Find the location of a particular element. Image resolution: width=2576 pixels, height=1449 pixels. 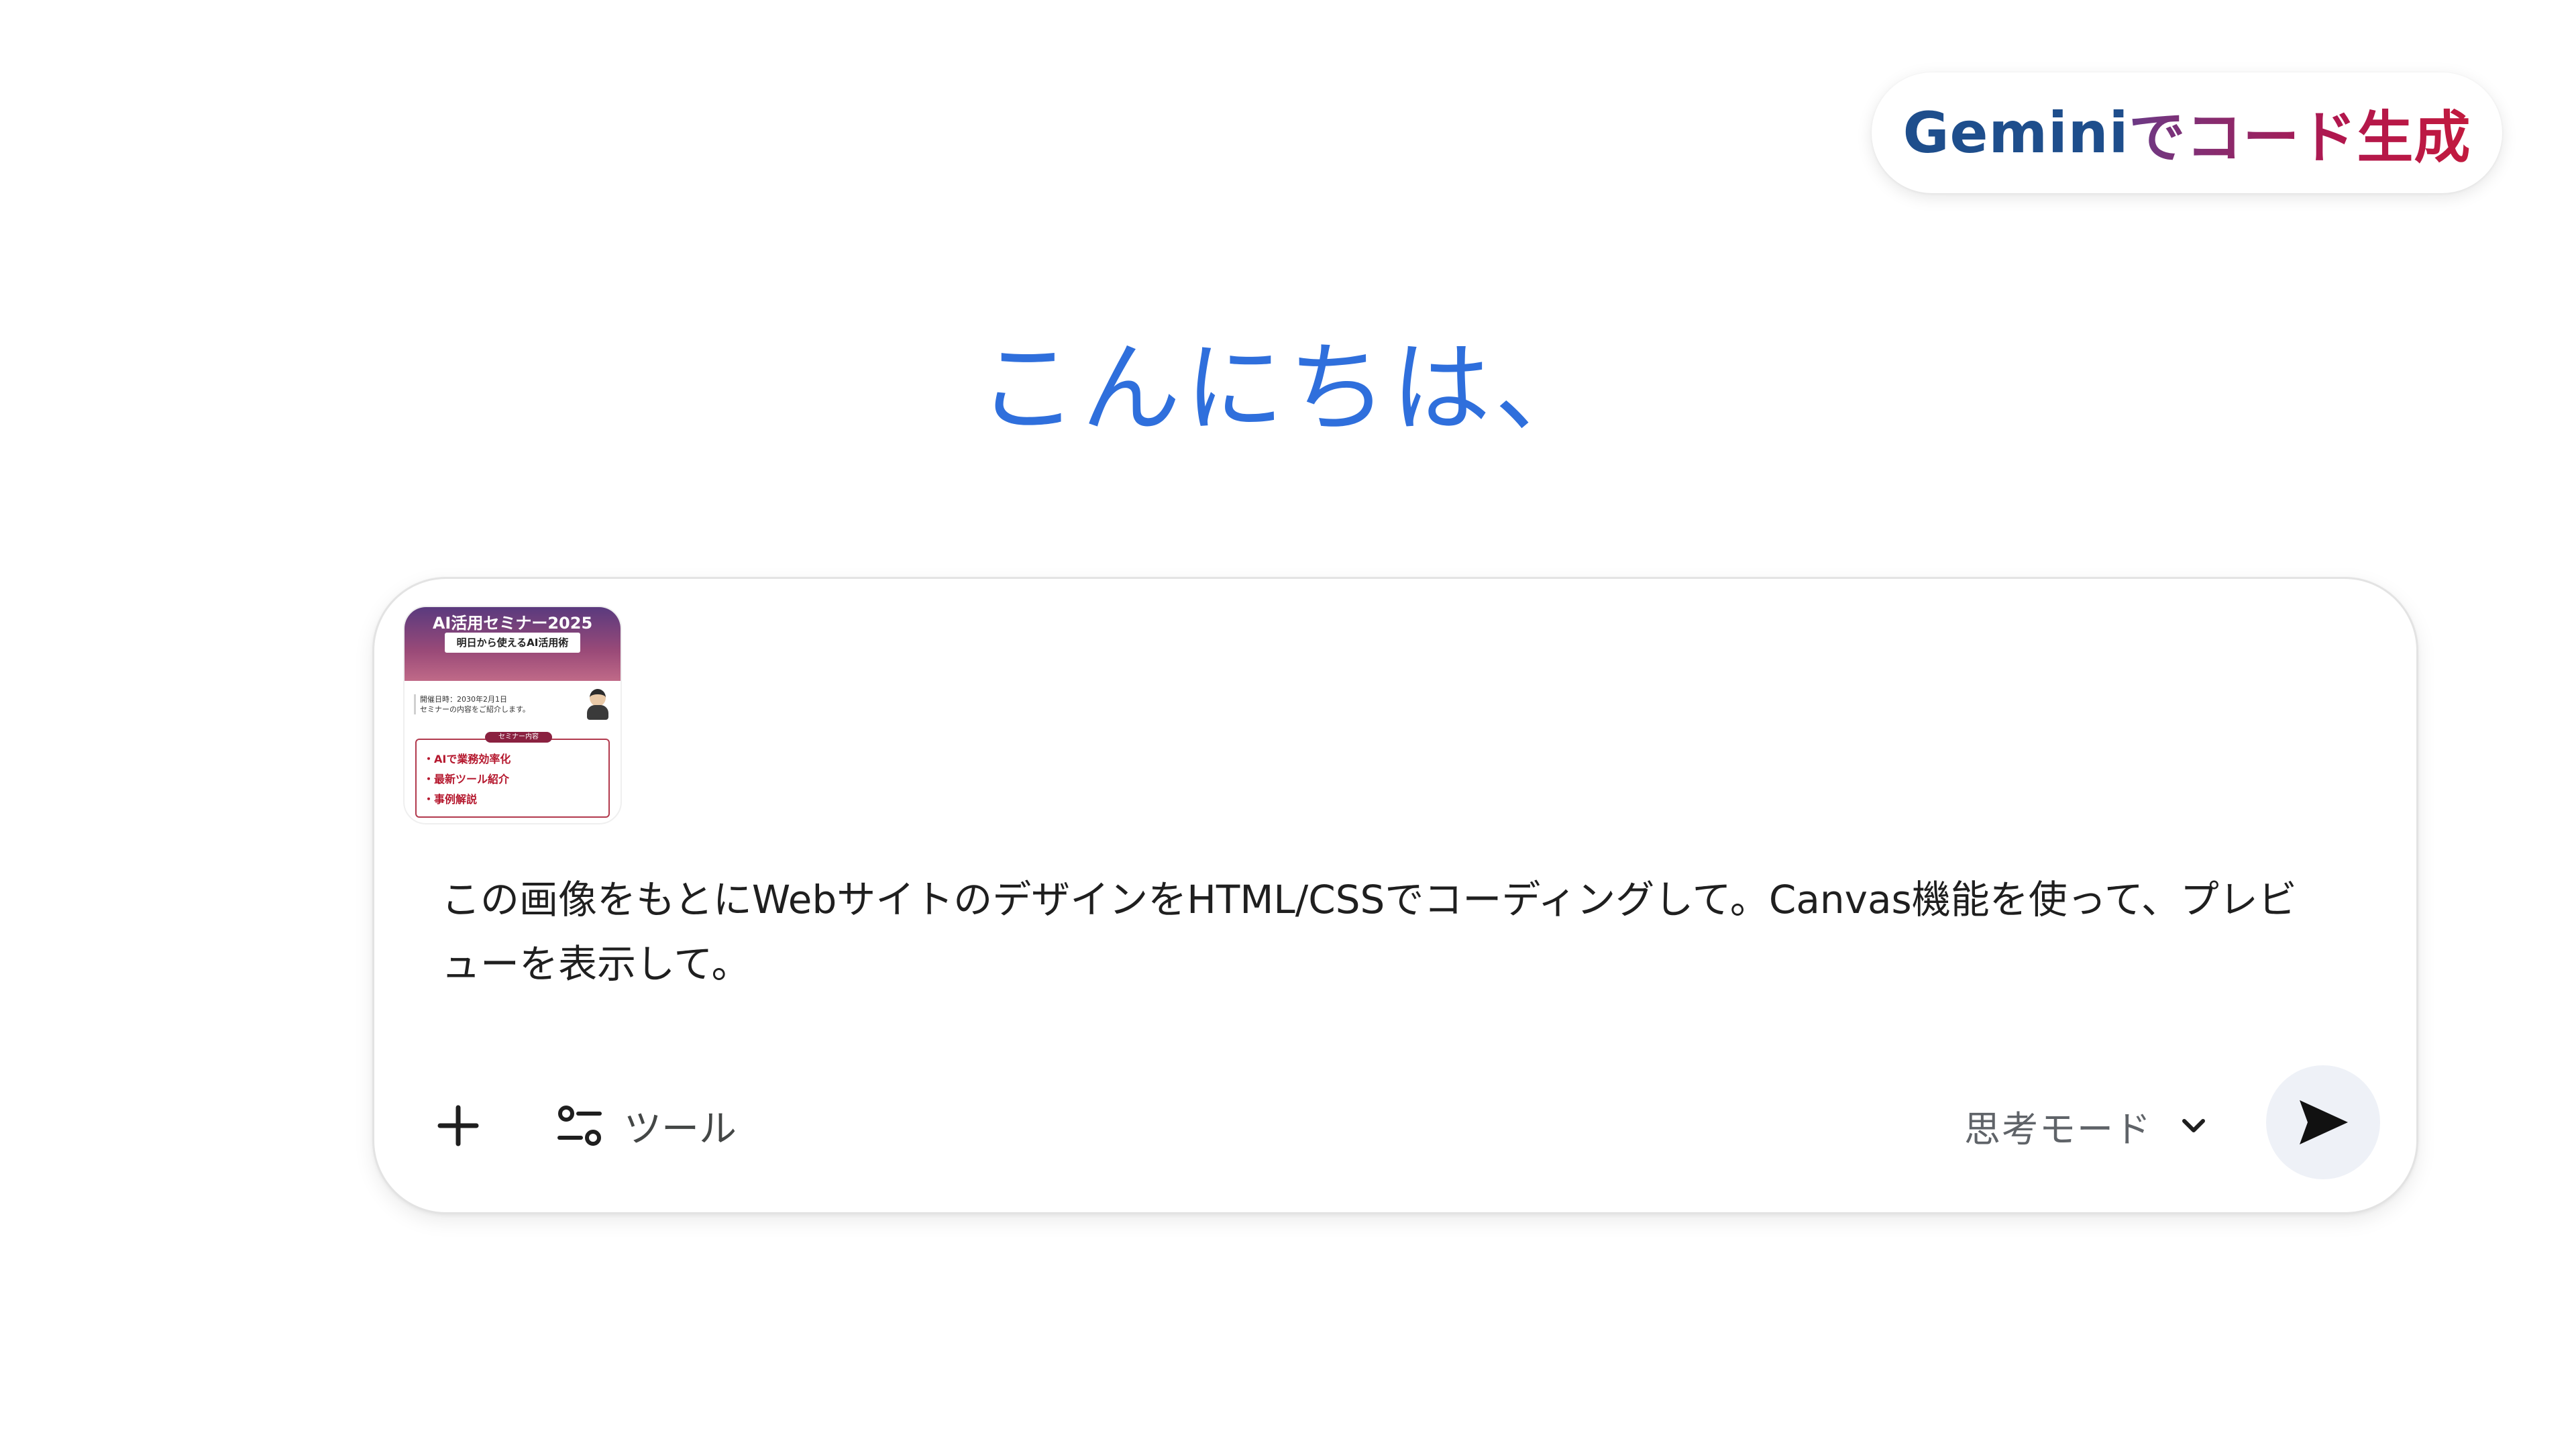

tools-button: ツール is located at coordinates (646, 1125).